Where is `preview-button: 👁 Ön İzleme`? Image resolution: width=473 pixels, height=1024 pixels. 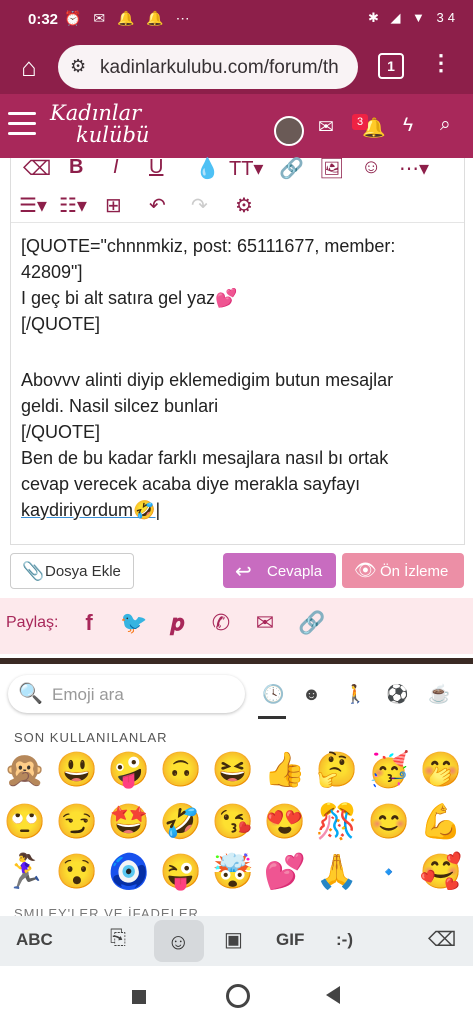 preview-button: 👁 Ön İzleme is located at coordinates (403, 570).